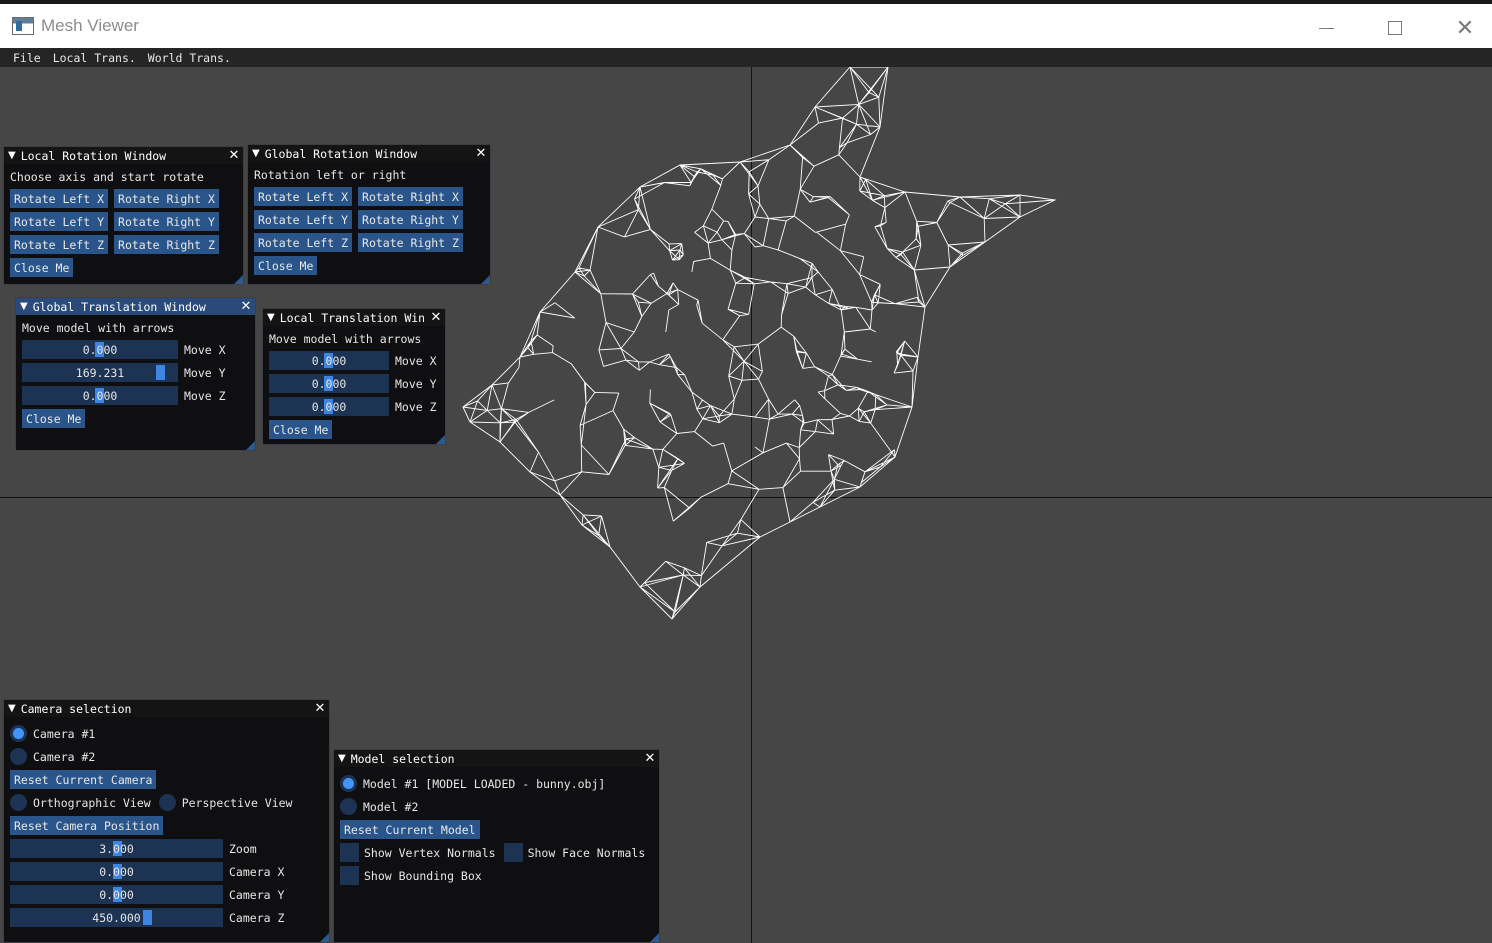 The height and width of the screenshot is (943, 1492). Describe the element at coordinates (83, 779) in the screenshot. I see `reset-current-camera-button: Reset Current Camera` at that location.